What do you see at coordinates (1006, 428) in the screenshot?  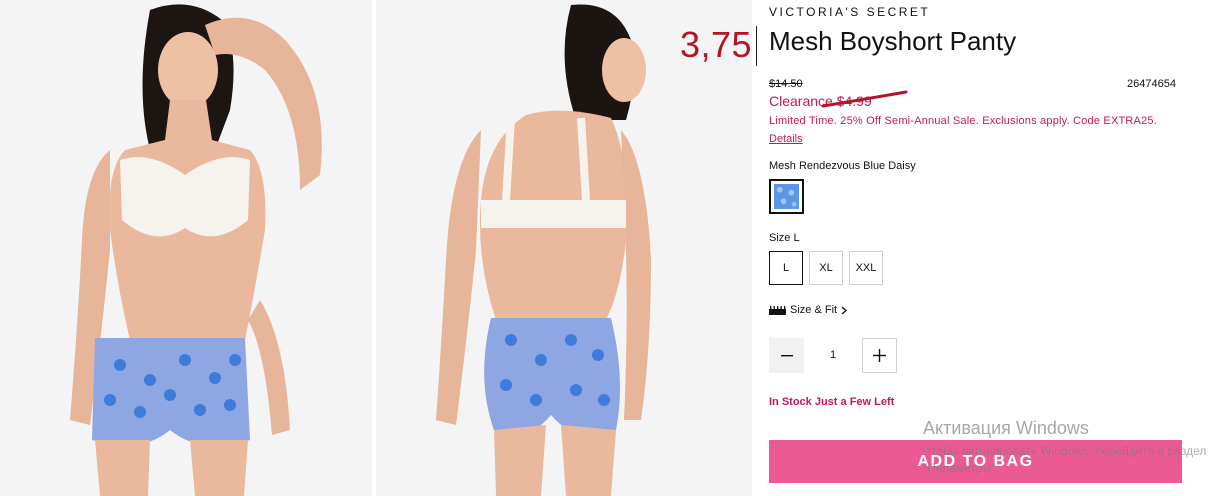 I see `windows-activation-title: Активация Windows` at bounding box center [1006, 428].